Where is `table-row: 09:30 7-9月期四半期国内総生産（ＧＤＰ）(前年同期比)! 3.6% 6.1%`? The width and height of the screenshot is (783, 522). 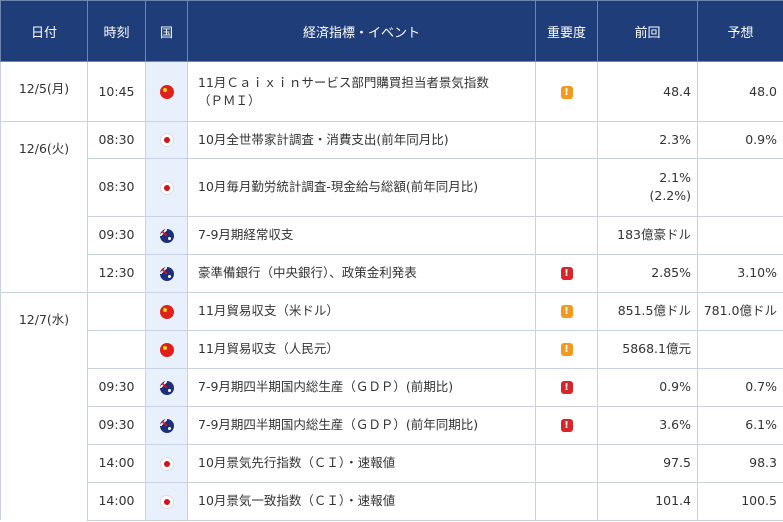
table-row: 09:30 7-9月期四半期国内総生産（ＧＤＰ）(前年同期比)! 3.6% 6.1% is located at coordinates (391, 425).